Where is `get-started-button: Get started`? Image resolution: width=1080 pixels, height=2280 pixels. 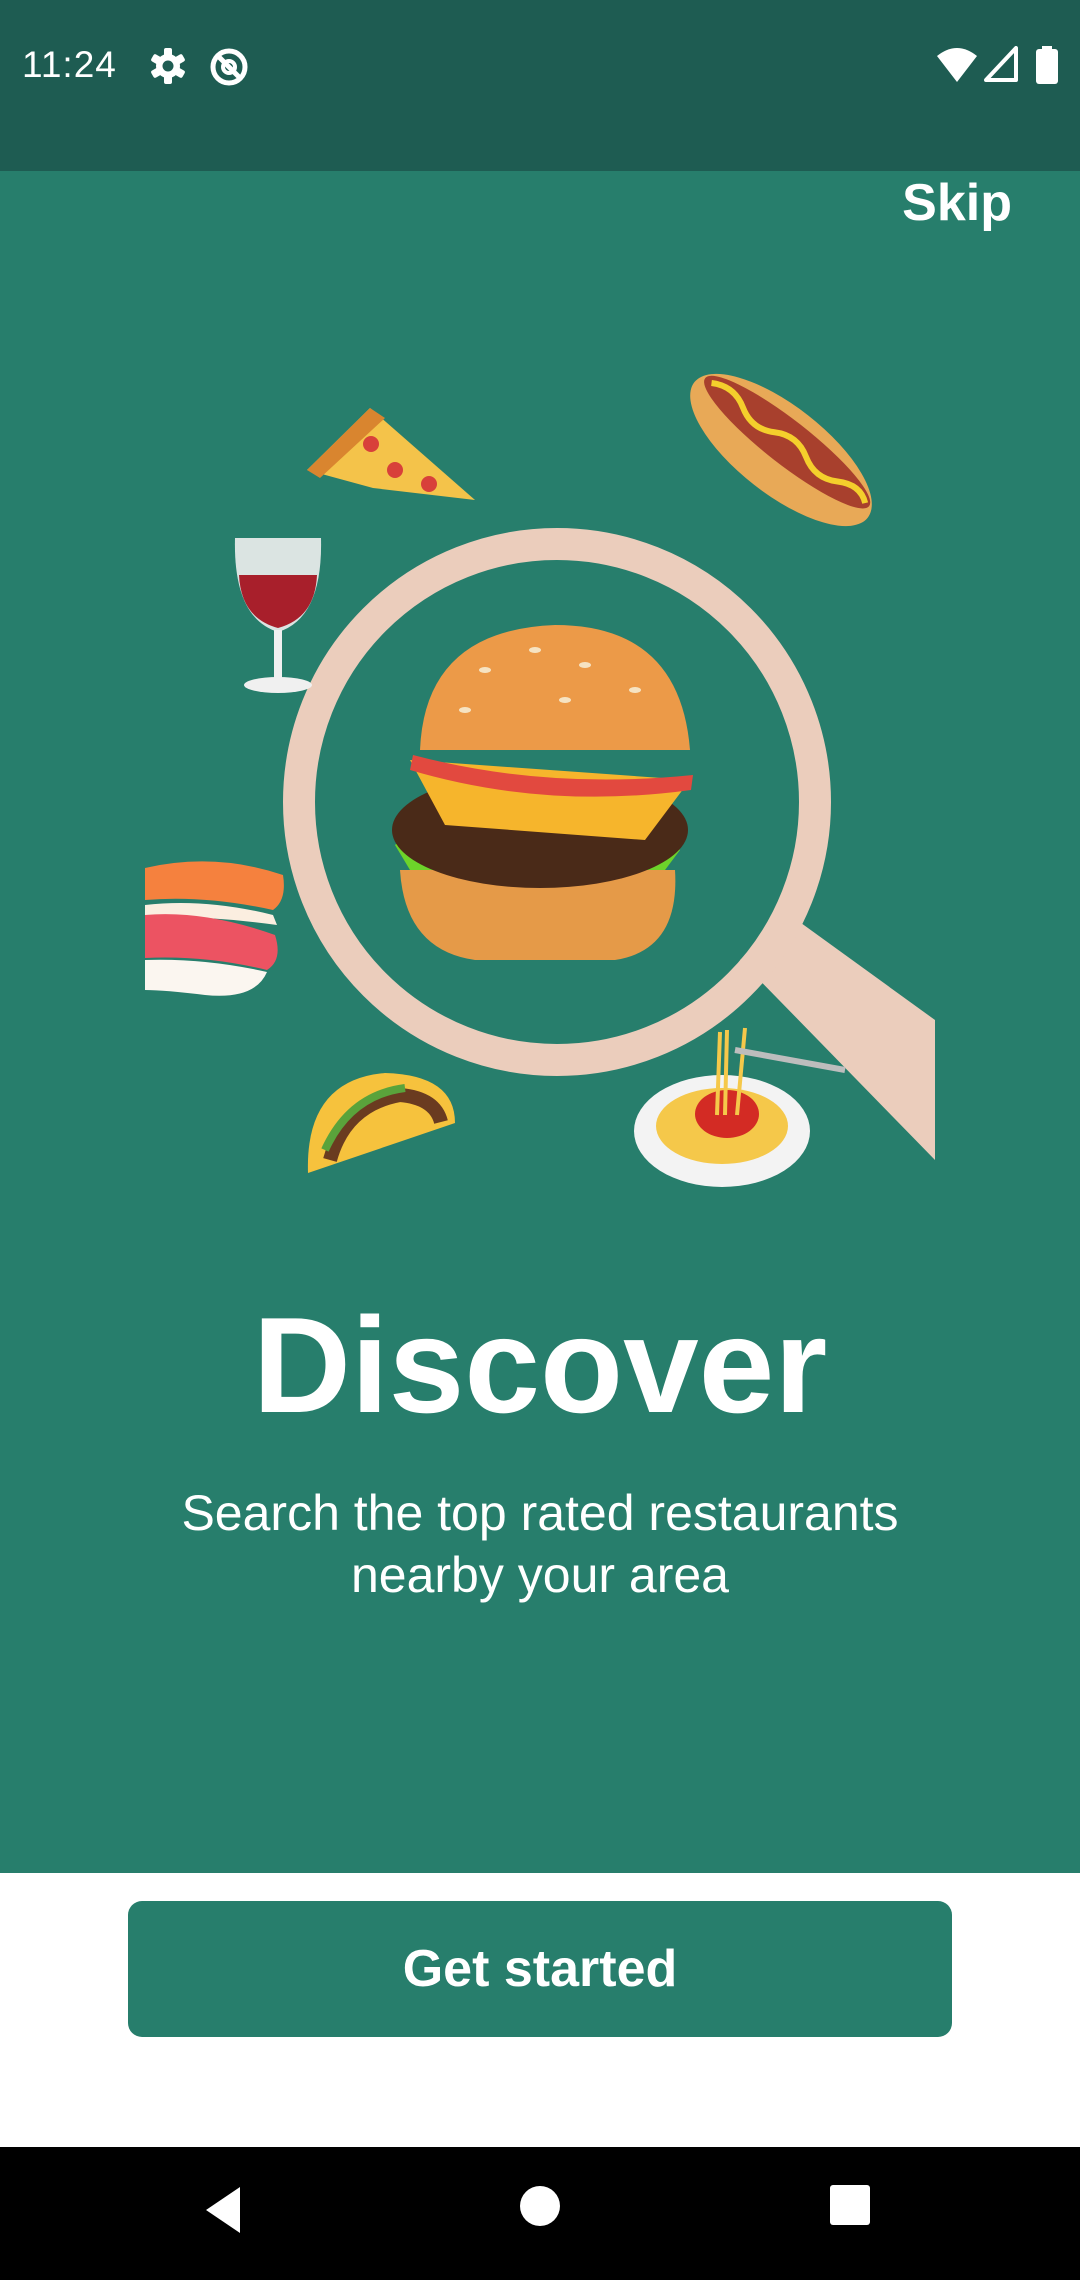
get-started-button: Get started is located at coordinates (540, 1969).